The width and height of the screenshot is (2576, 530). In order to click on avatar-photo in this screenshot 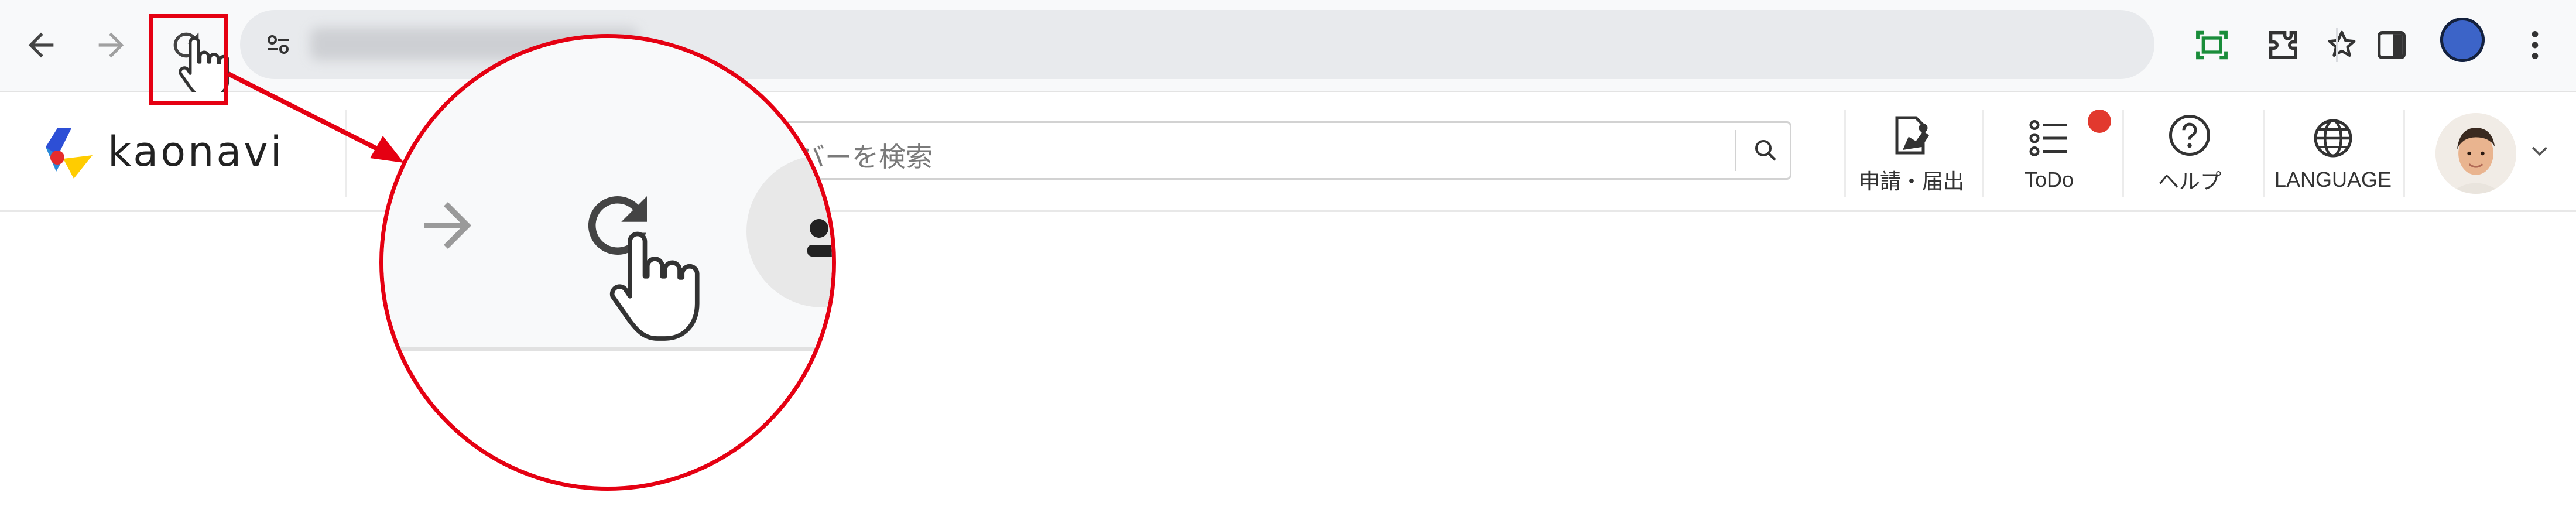, I will do `click(2475, 153)`.